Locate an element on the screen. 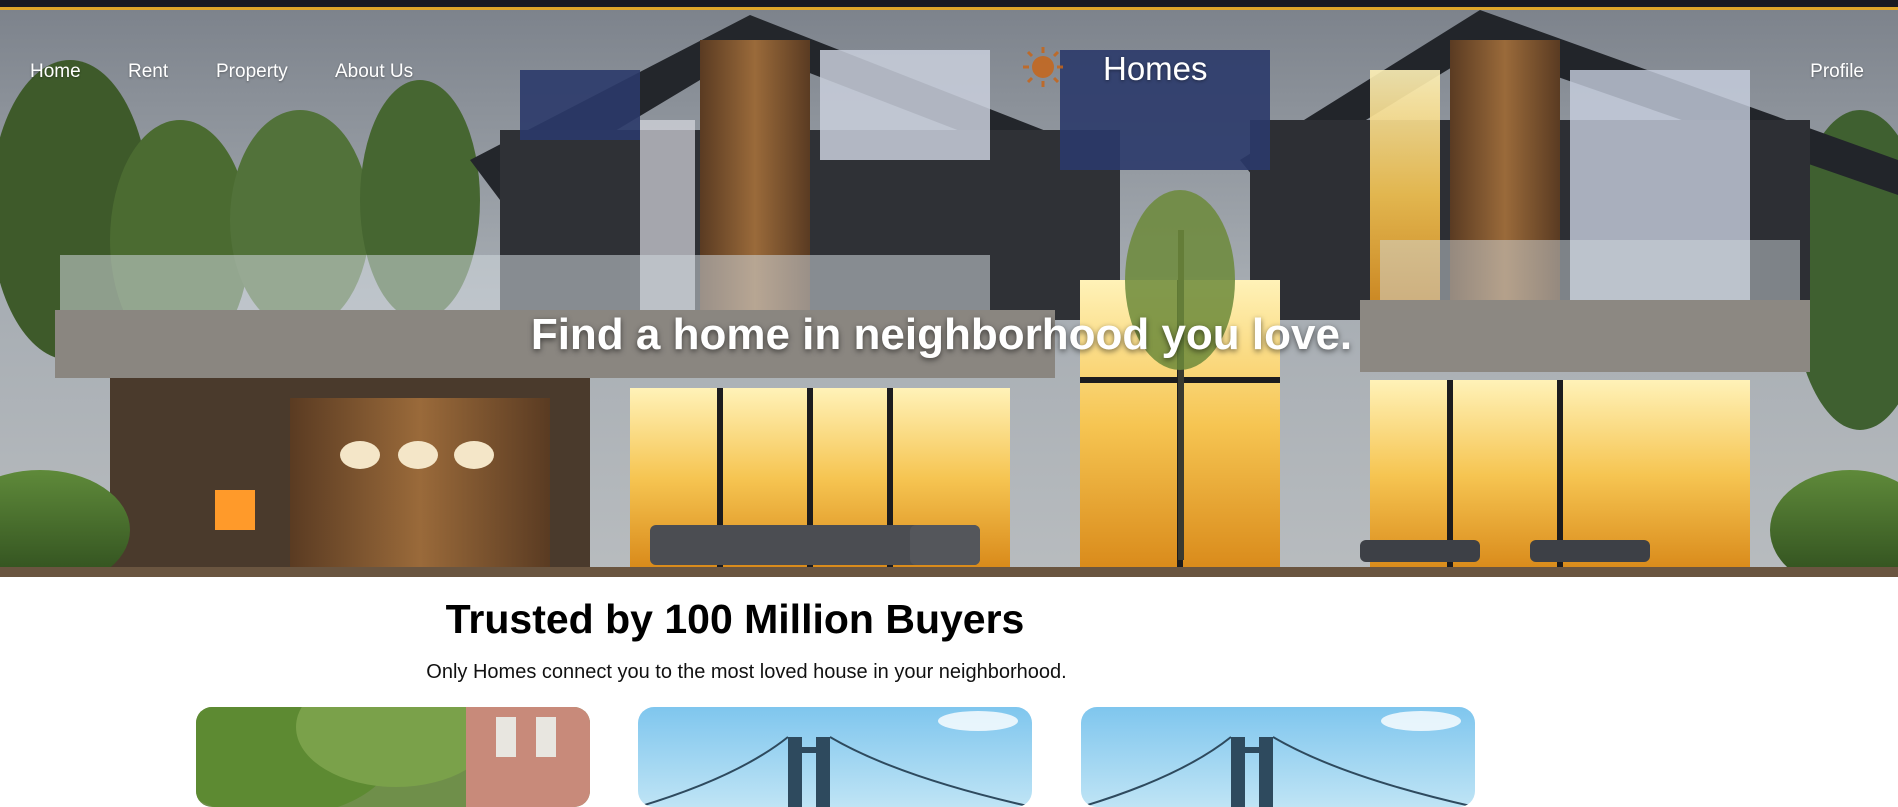 This screenshot has height=807, width=1898. nav-link-home: Home is located at coordinates (55, 72).